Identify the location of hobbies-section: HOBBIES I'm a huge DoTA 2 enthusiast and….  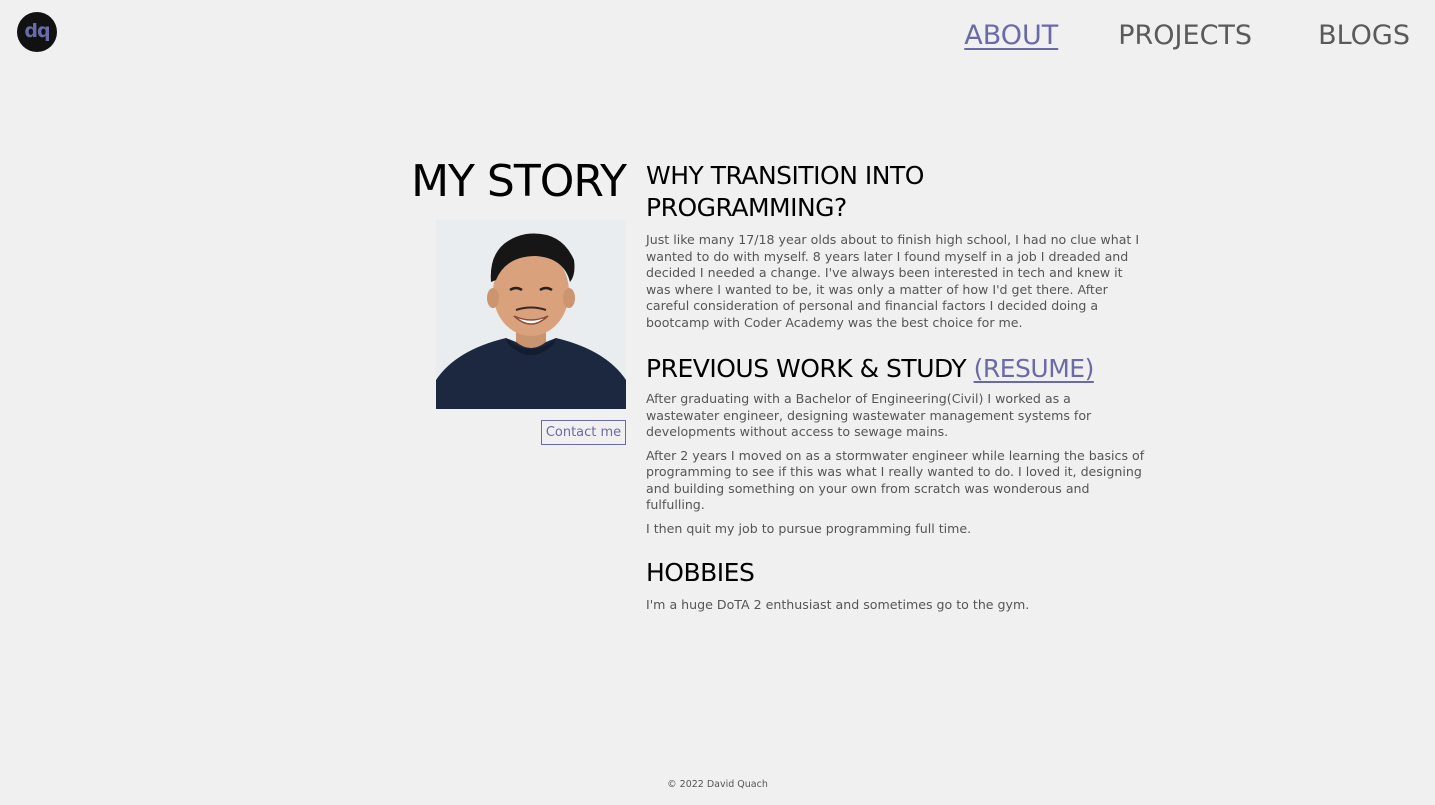
(896, 585).